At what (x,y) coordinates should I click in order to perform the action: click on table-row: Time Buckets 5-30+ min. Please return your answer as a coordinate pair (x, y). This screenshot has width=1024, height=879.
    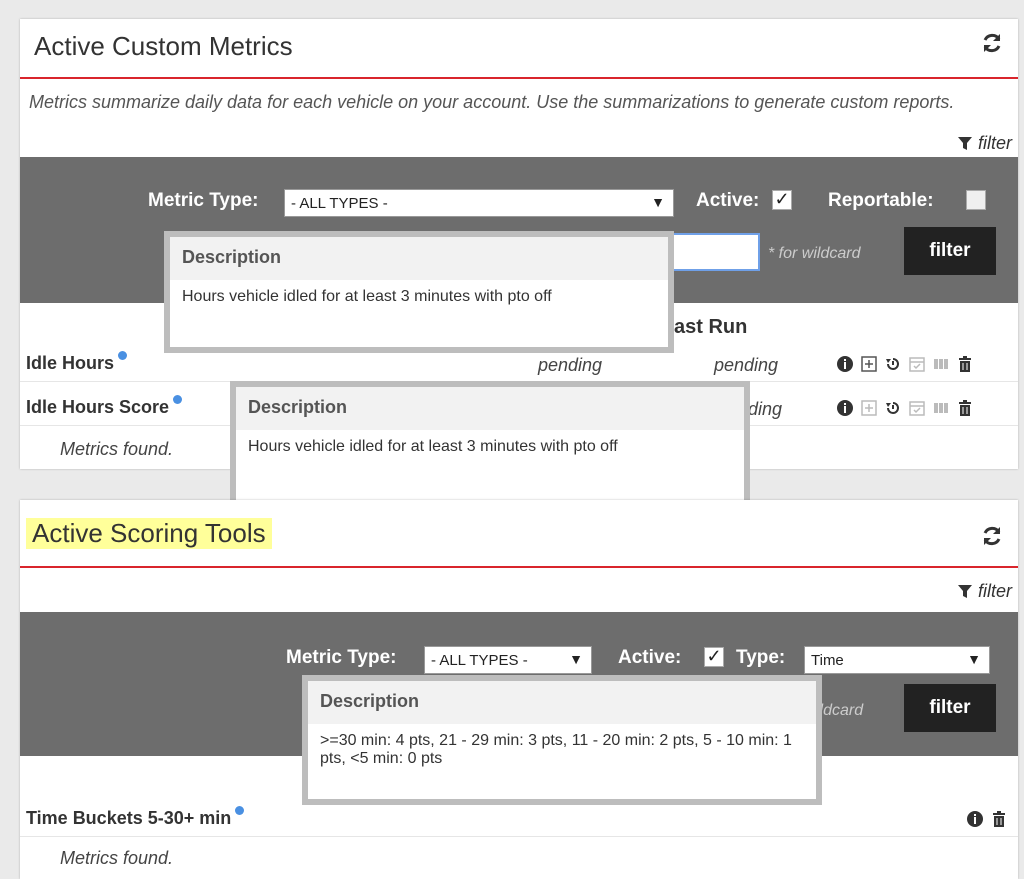
    Looking at the image, I should click on (519, 818).